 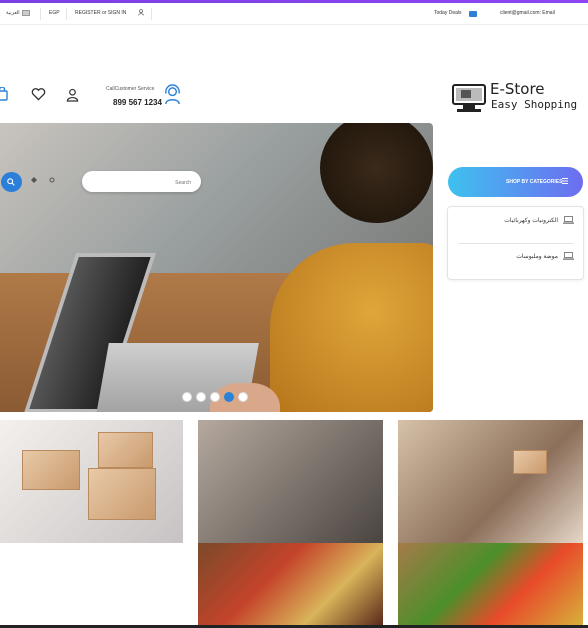 I want to click on user-icon, so click(x=141, y=12).